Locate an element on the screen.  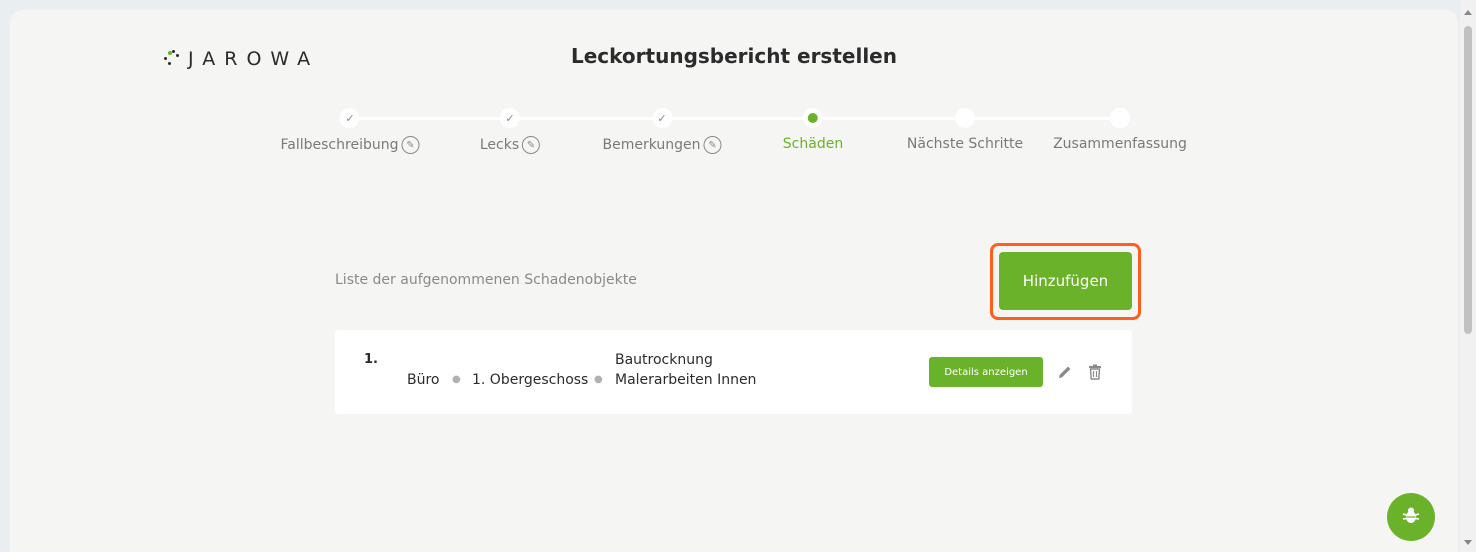
pencil-icon is located at coordinates (1065, 372).